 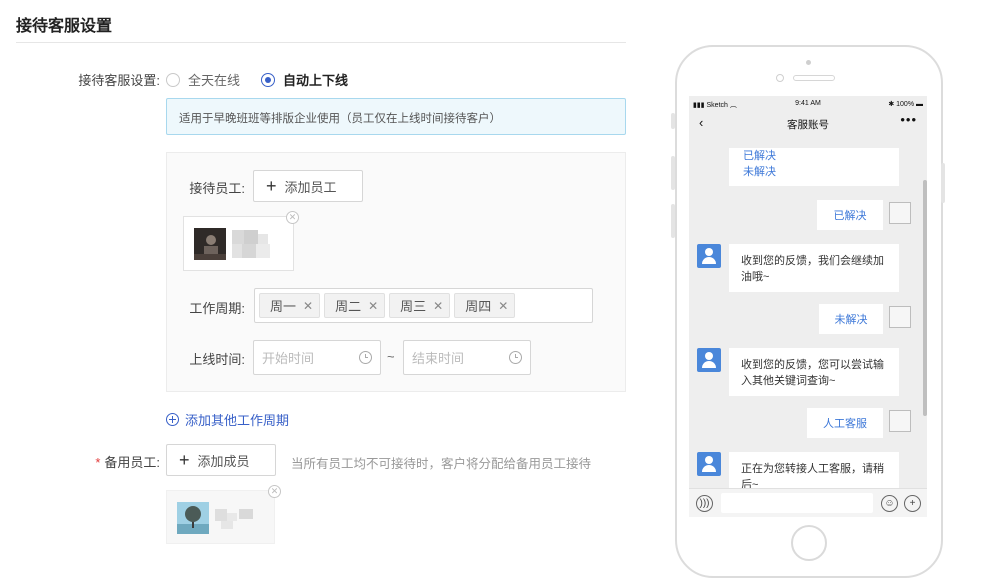 What do you see at coordinates (797, 503) in the screenshot?
I see `chat-text-input` at bounding box center [797, 503].